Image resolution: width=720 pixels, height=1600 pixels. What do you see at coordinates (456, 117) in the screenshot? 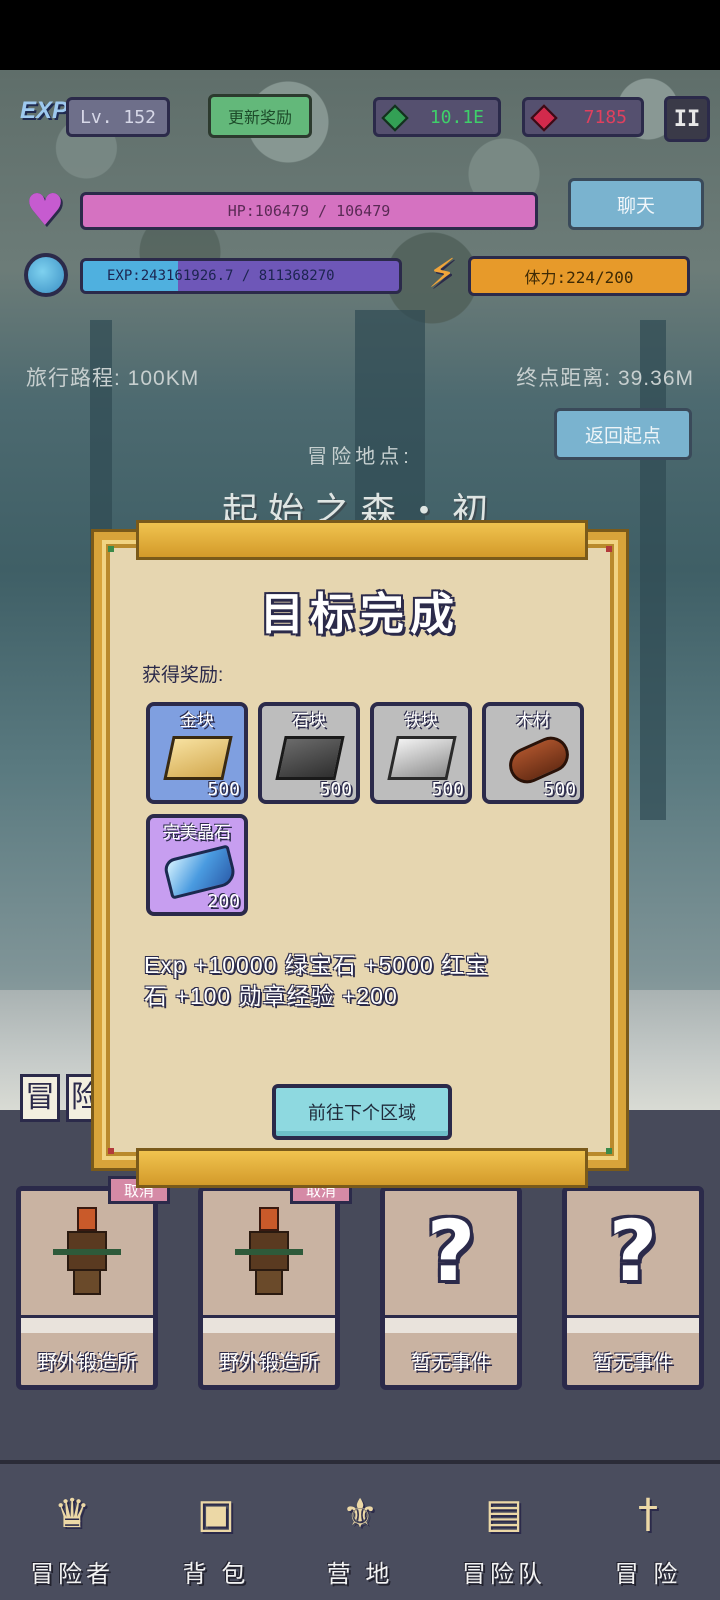
I see `emerald-value: 10.1E` at bounding box center [456, 117].